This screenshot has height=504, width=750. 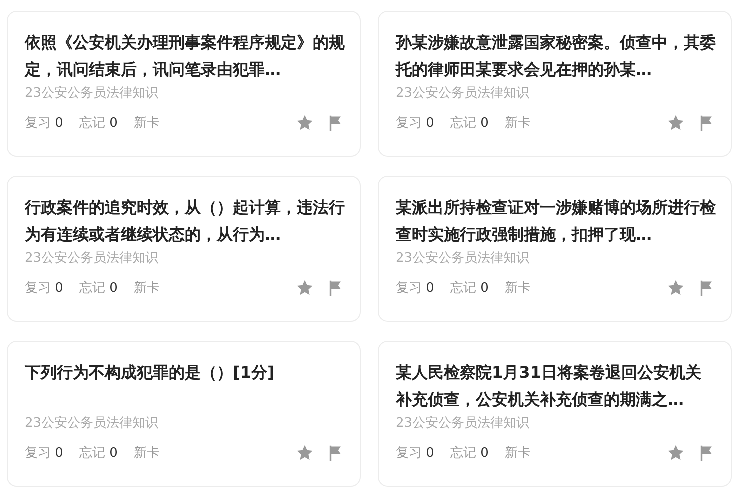 What do you see at coordinates (150, 373) in the screenshot?
I see `question-text: 下列行为不构成犯罪的是（）[1分]` at bounding box center [150, 373].